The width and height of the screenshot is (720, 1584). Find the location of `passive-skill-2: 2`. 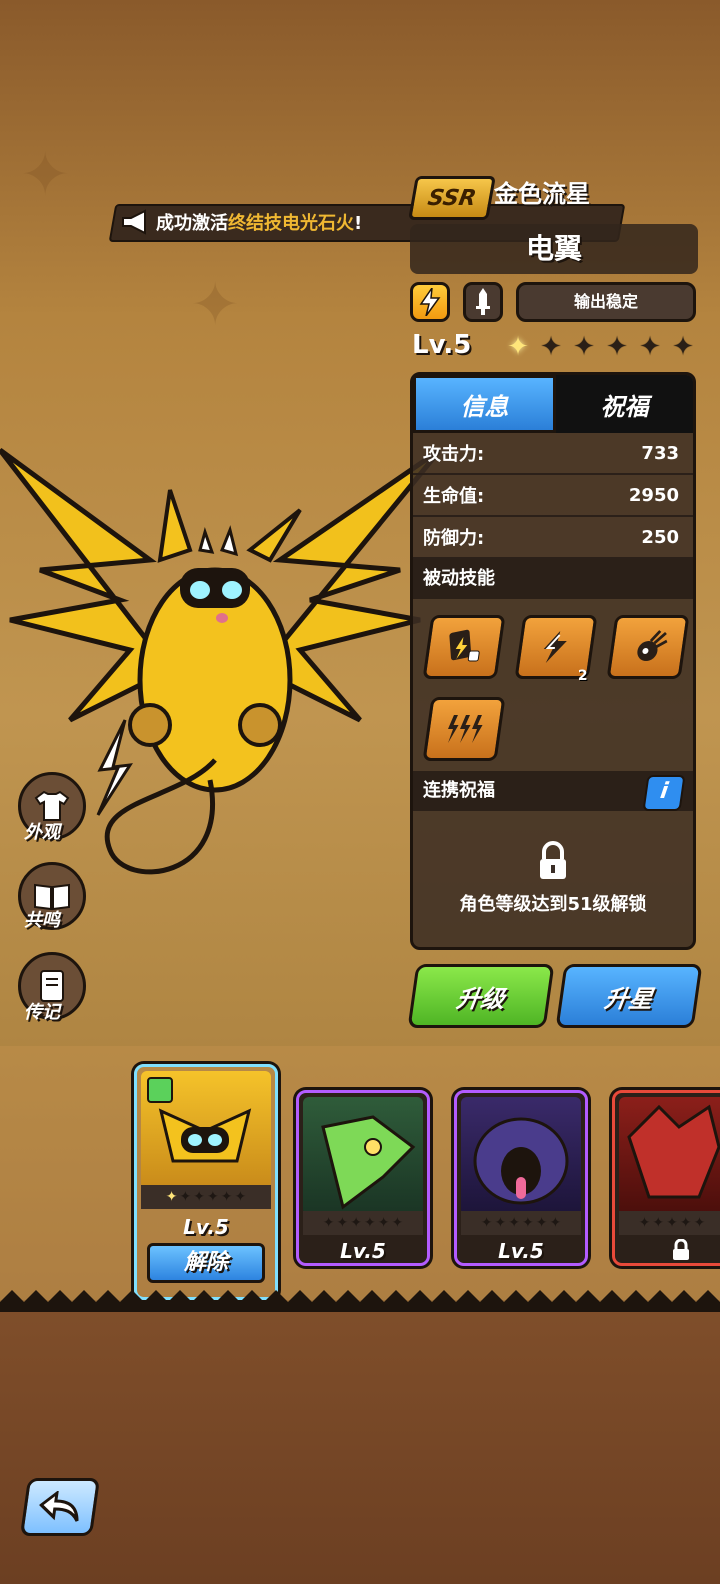

passive-skill-2: 2 is located at coordinates (556, 649).